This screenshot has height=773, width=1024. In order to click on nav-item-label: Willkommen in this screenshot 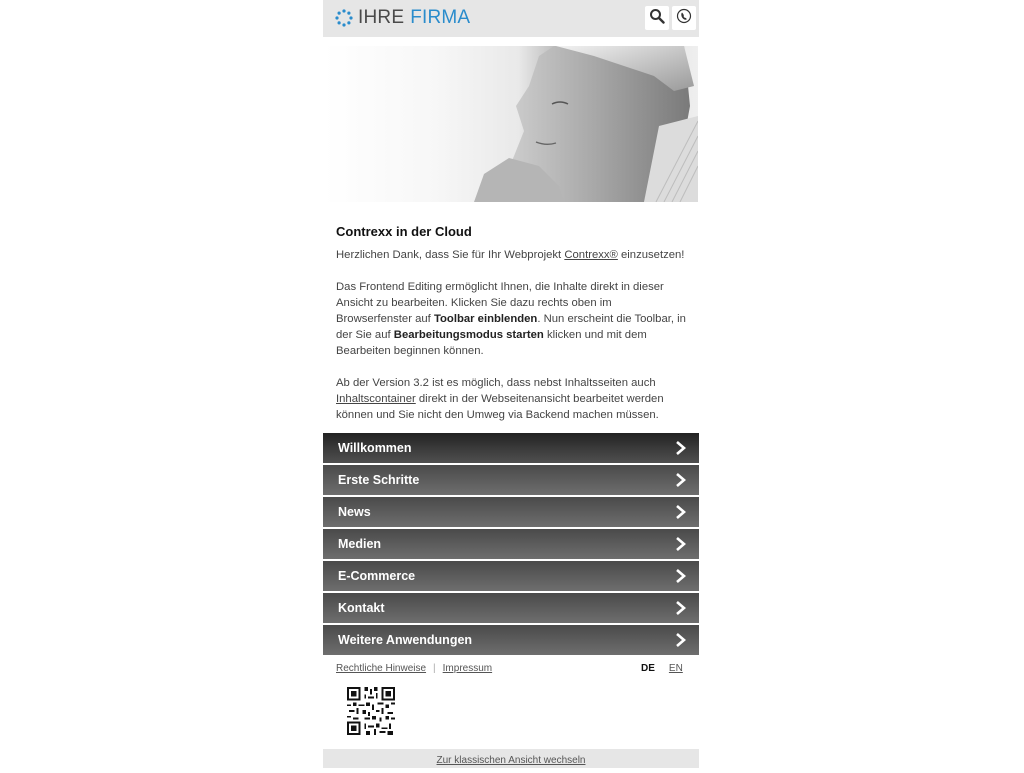, I will do `click(375, 448)`.